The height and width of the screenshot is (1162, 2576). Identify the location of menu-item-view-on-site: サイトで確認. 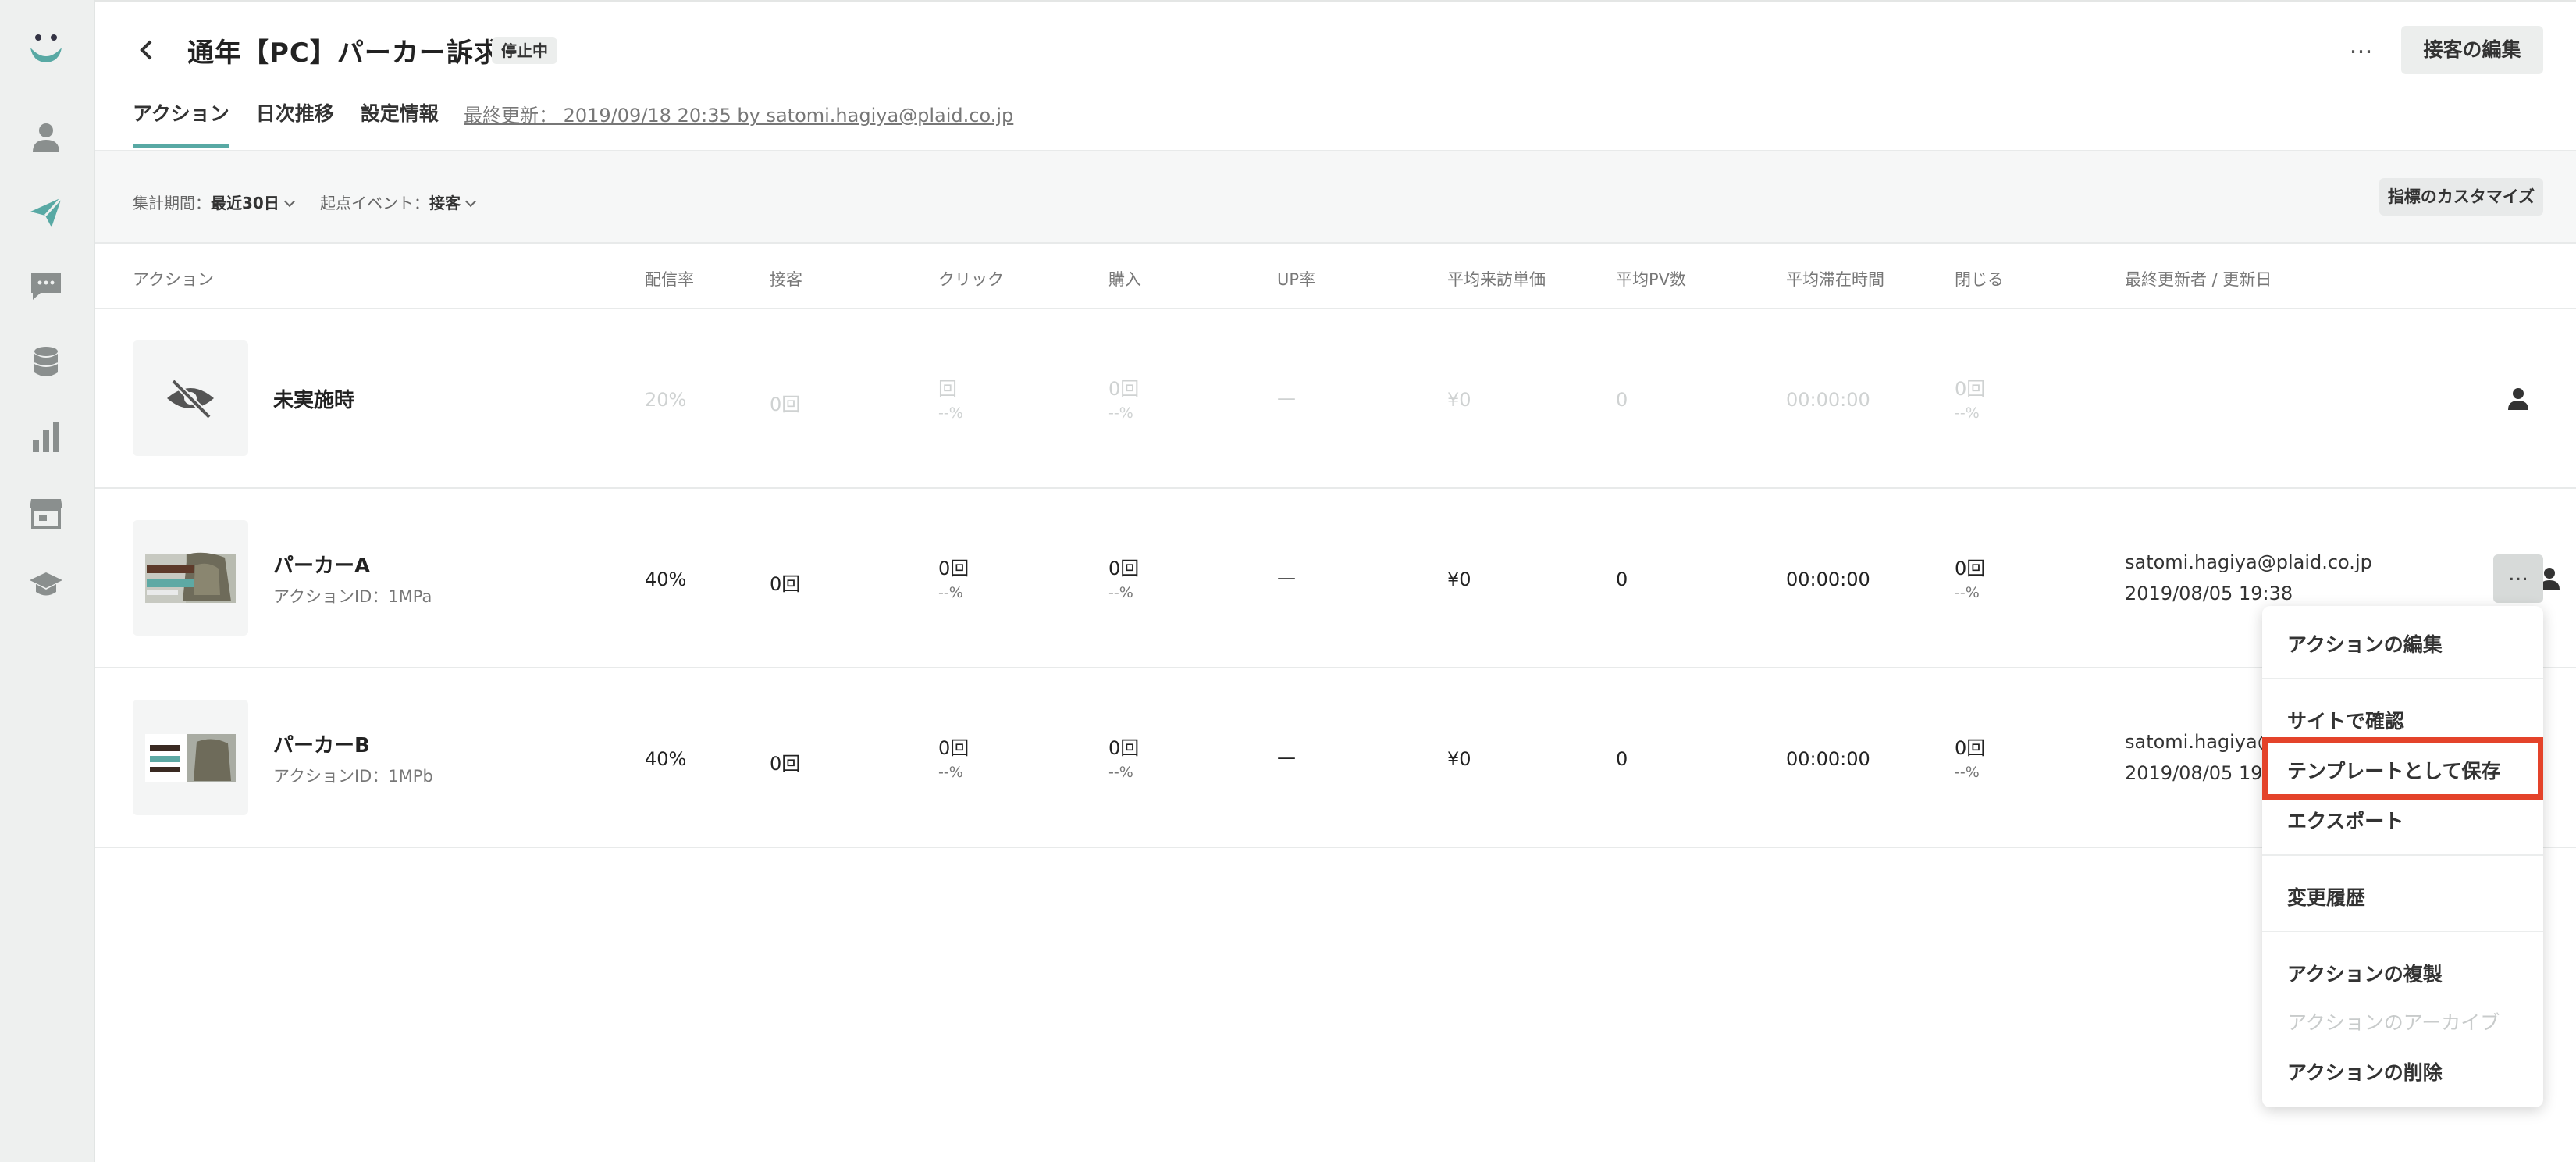
(2345, 720).